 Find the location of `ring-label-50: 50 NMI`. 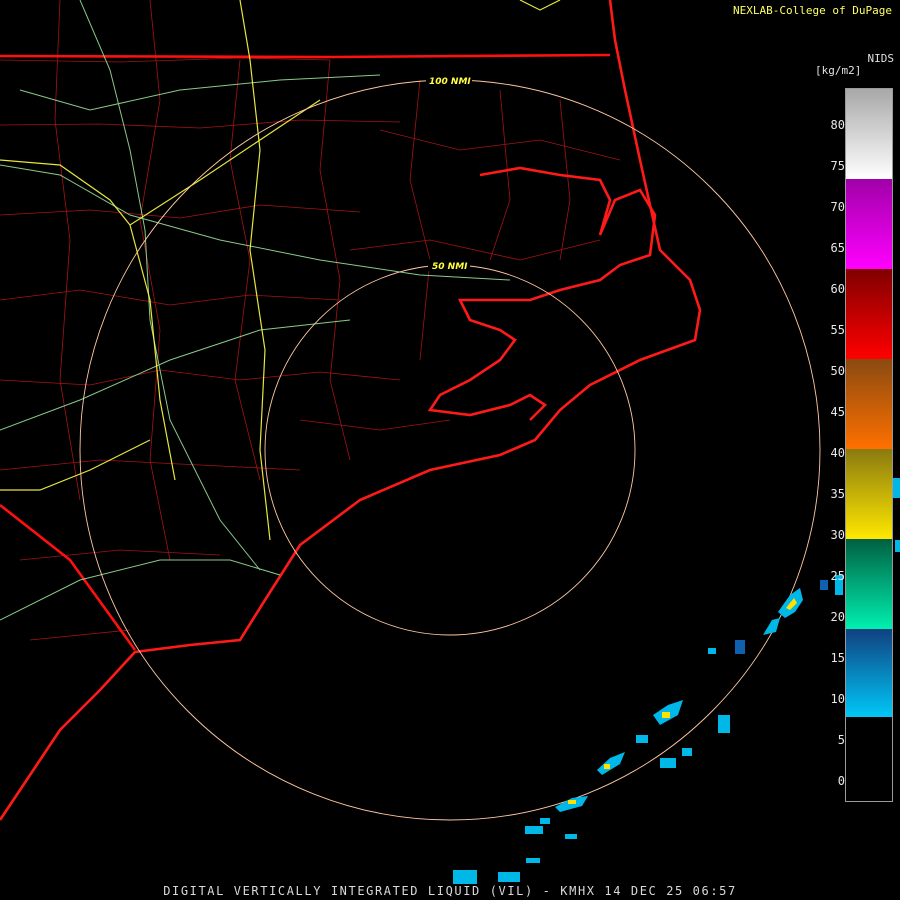

ring-label-50: 50 NMI is located at coordinates (450, 267).